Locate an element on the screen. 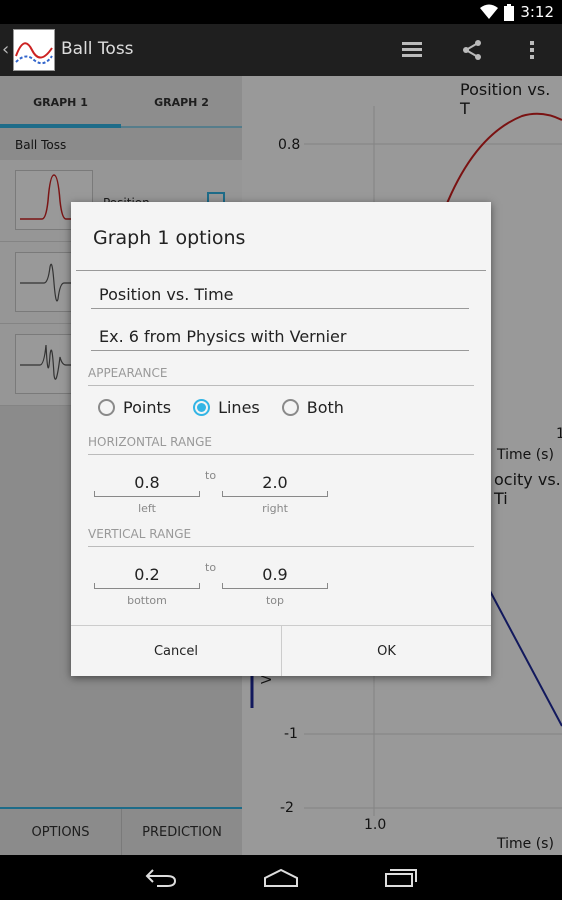 The image size is (562, 900). app-logo-icon is located at coordinates (34, 50).